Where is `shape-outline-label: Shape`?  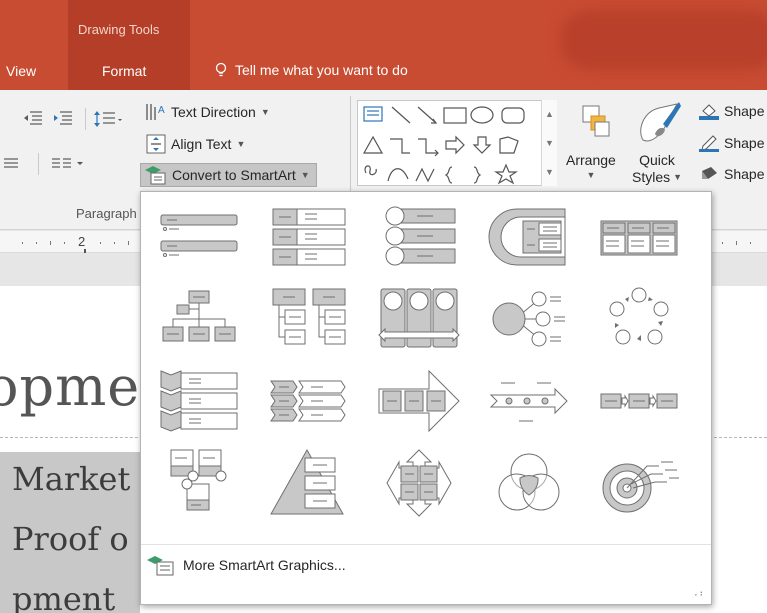 shape-outline-label: Shape is located at coordinates (744, 143).